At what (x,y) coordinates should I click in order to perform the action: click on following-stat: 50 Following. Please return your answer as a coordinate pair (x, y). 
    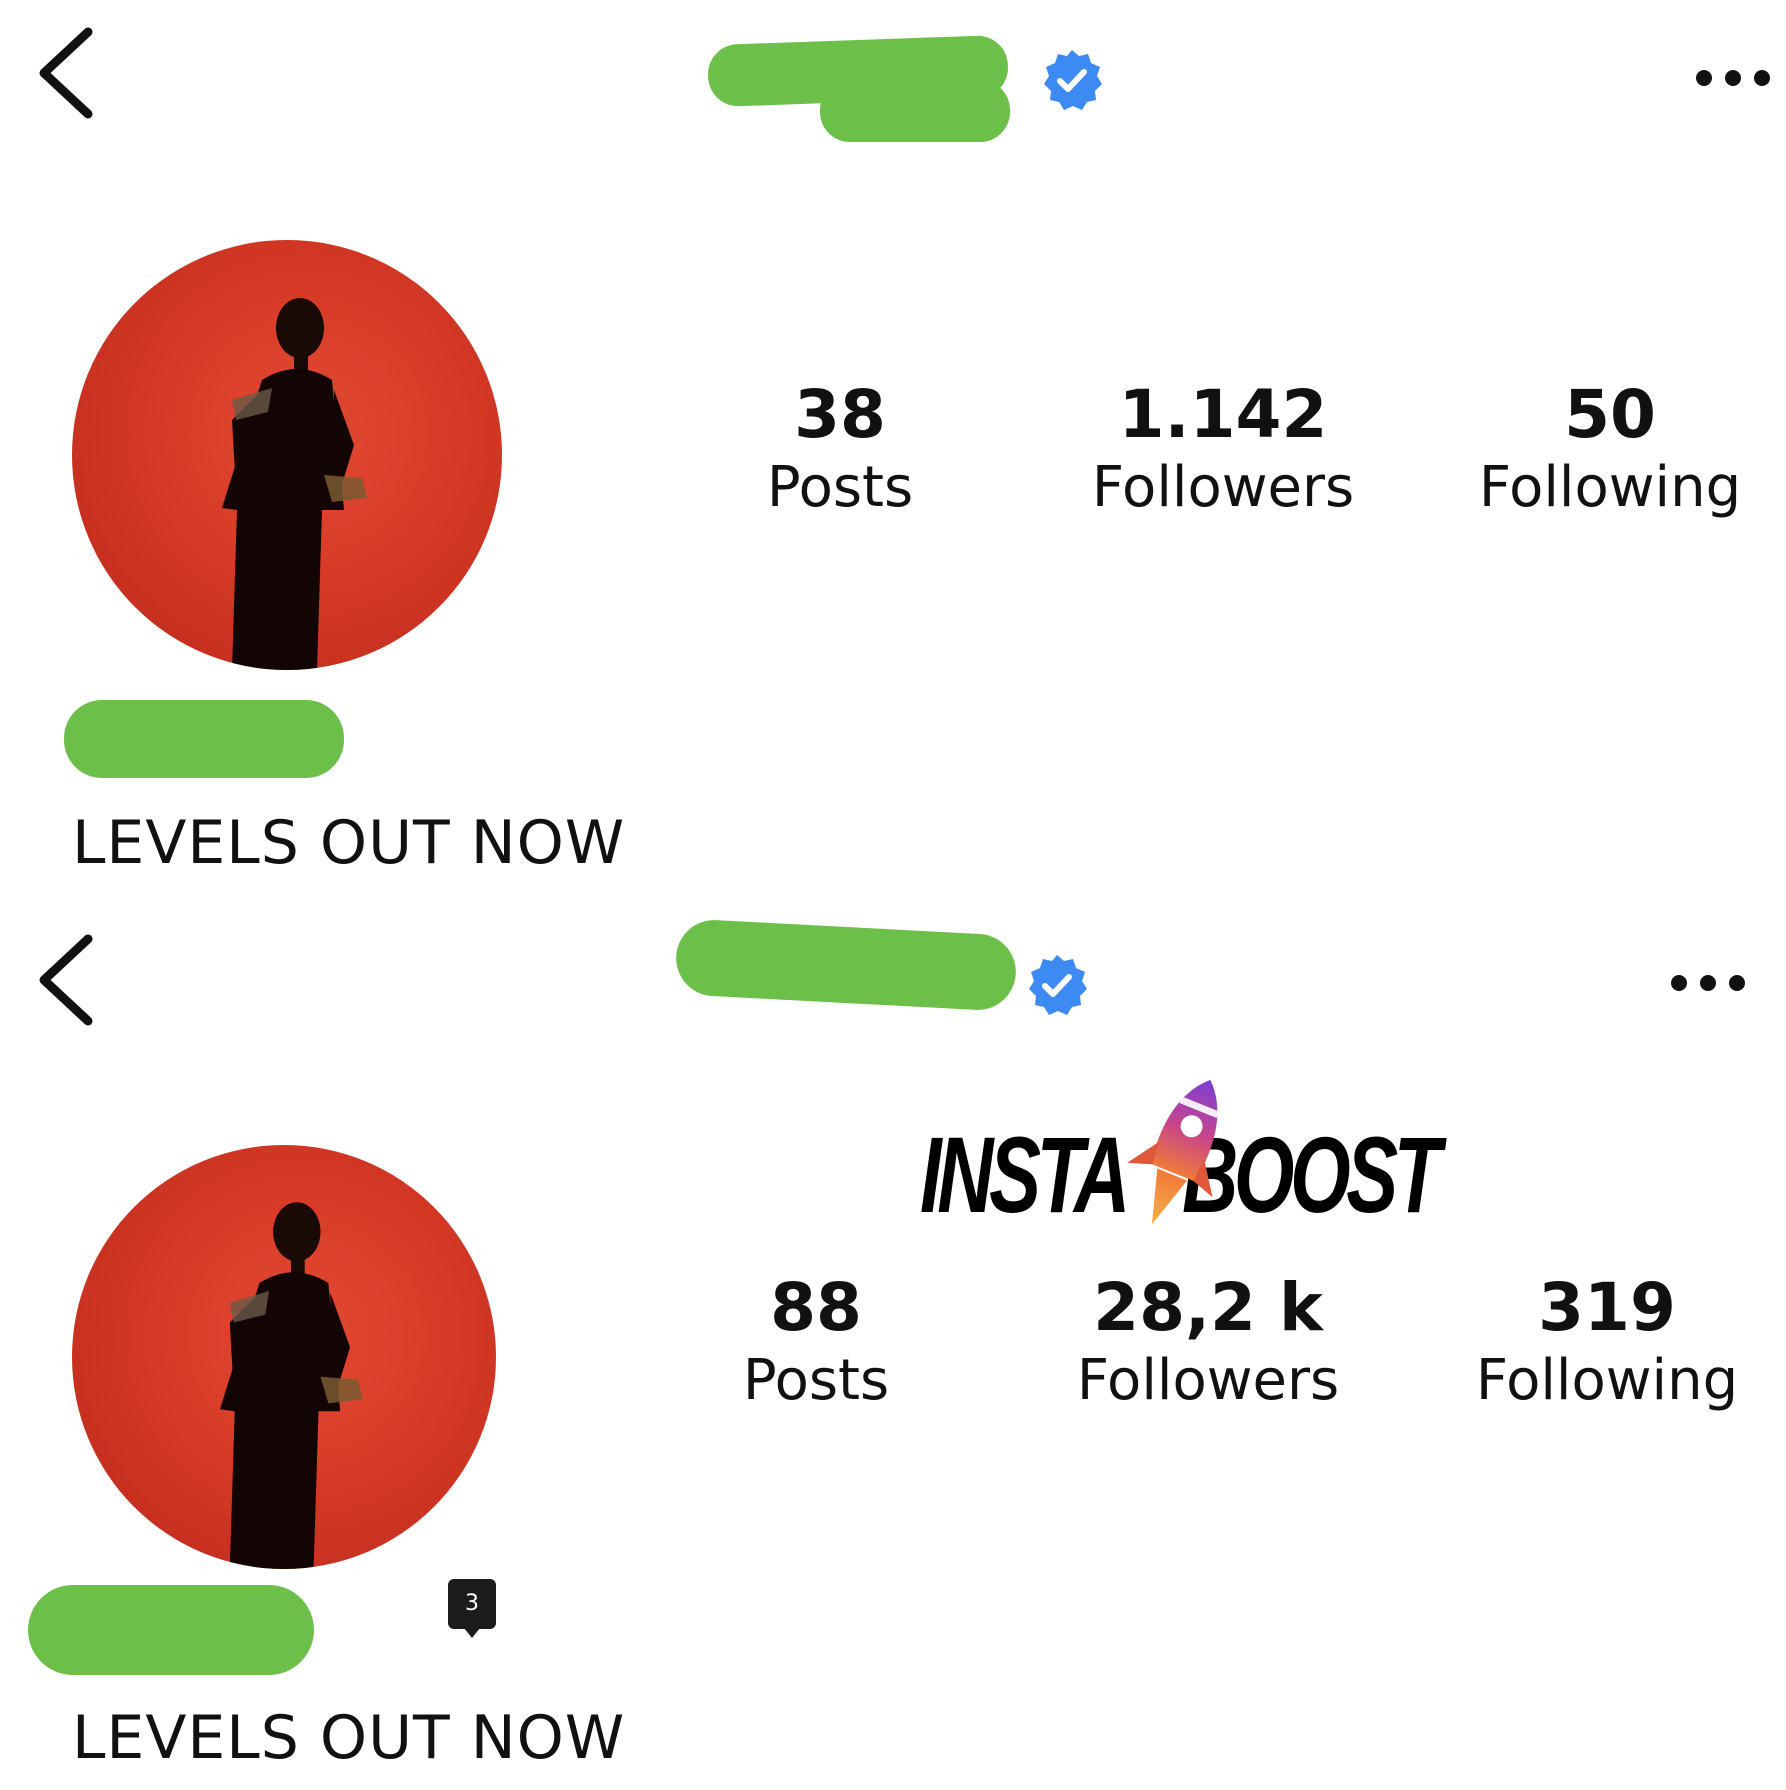
    Looking at the image, I should click on (1610, 450).